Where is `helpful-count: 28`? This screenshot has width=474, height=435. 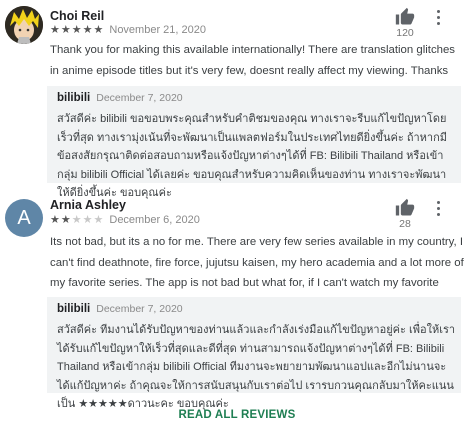
helpful-count: 28 is located at coordinates (405, 224).